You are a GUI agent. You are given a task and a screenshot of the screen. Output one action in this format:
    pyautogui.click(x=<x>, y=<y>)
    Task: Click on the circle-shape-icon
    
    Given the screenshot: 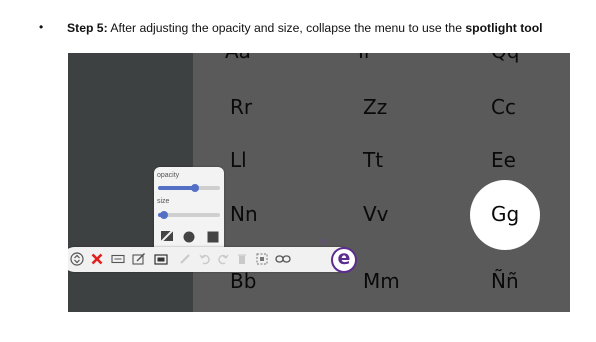 What is the action you would take?
    pyautogui.click(x=189, y=239)
    